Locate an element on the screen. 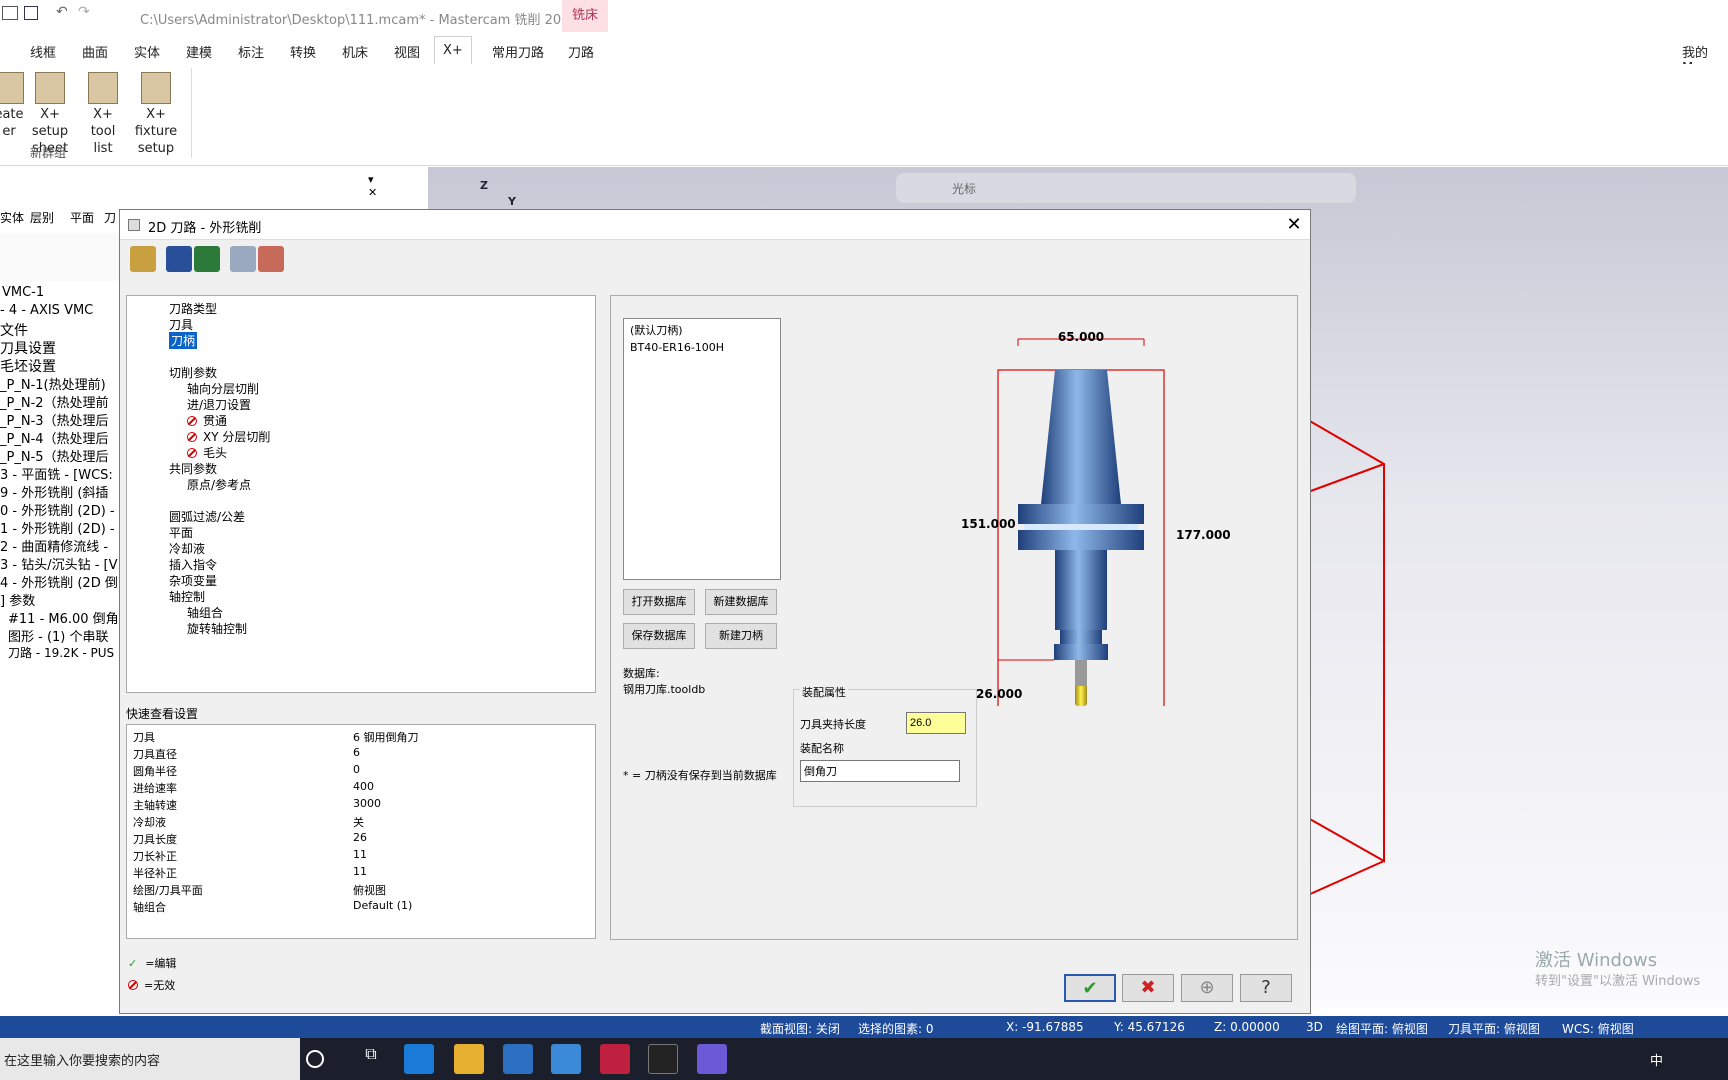  tree-line: _P_N-1(热处理前) is located at coordinates (53, 383).